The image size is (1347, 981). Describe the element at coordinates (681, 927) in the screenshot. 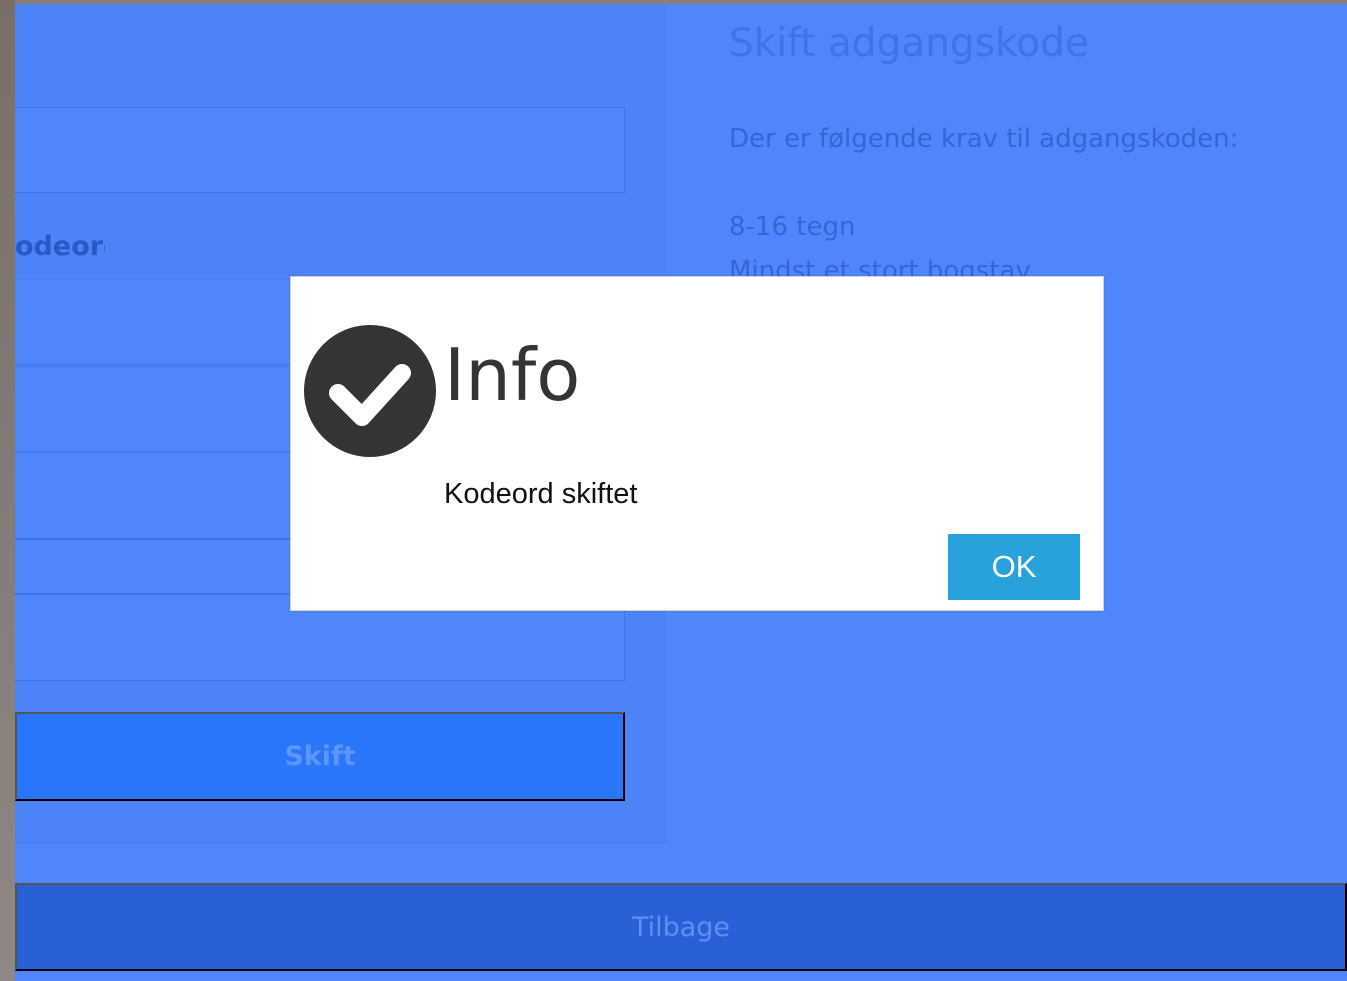

I see `back-button: Tilbage` at that location.